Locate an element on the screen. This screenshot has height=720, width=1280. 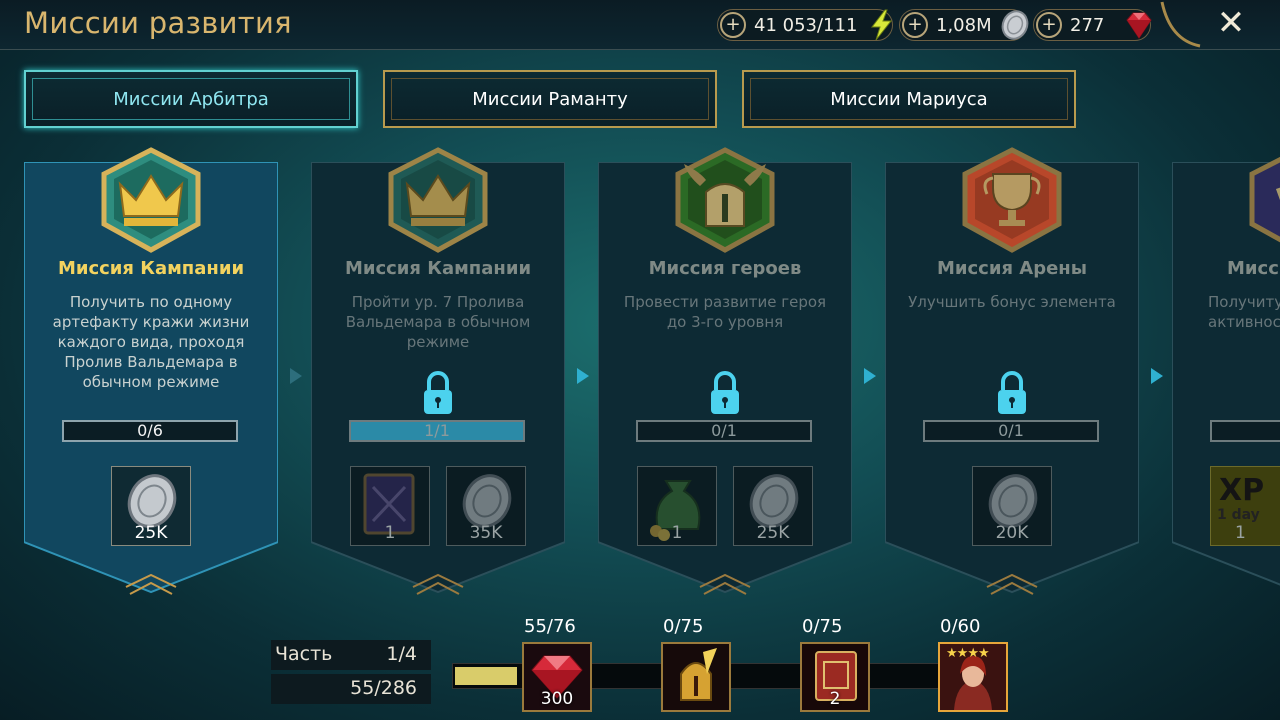
milestone-reward: 300 is located at coordinates (557, 677).